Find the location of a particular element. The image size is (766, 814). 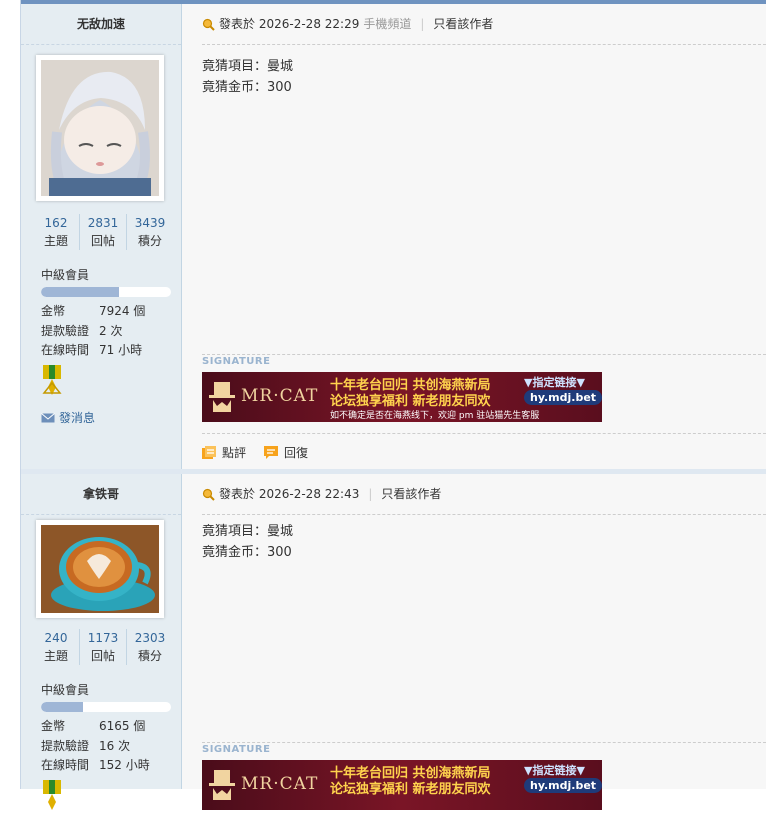

info-row-online: 在線時間 71 小時 is located at coordinates (92, 350).